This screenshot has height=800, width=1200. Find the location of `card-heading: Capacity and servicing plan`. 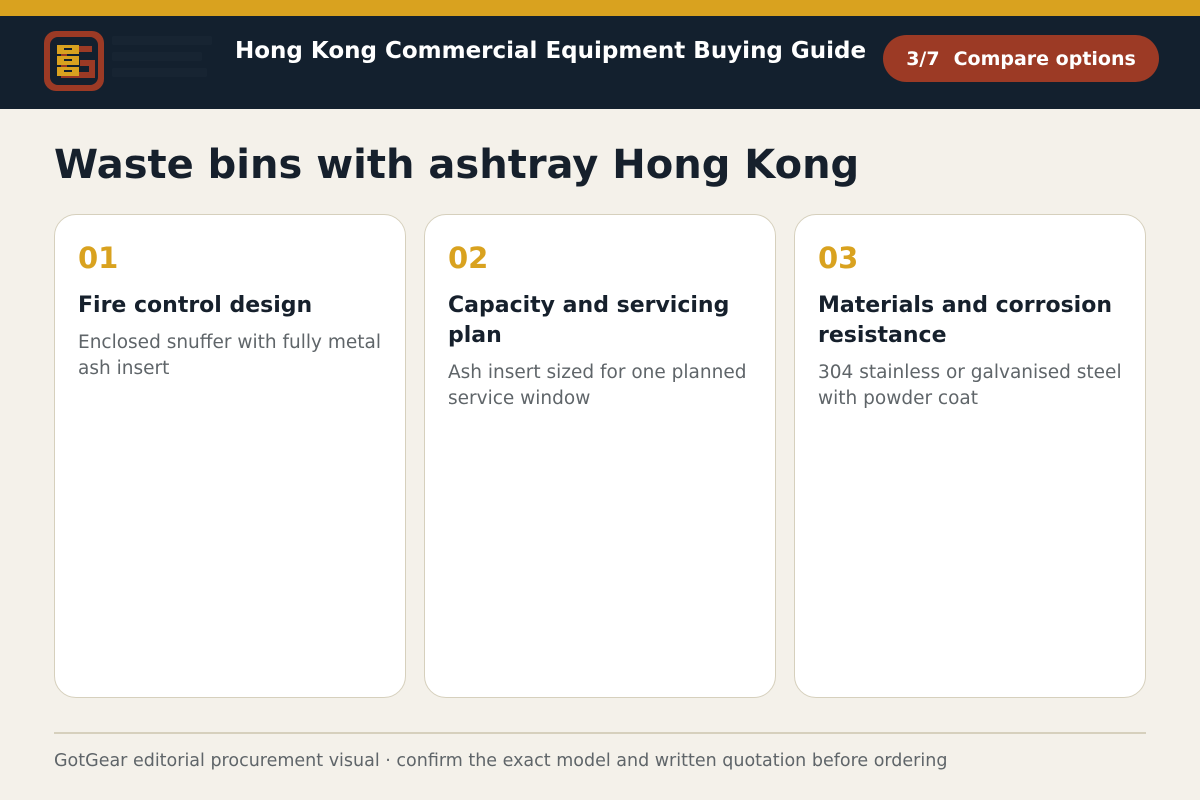

card-heading: Capacity and servicing plan is located at coordinates (589, 320).